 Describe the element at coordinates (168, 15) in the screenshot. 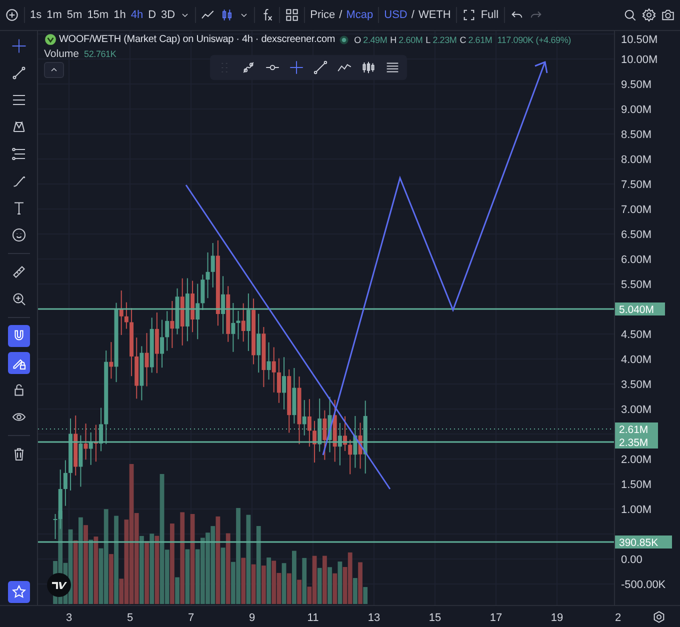

I see `interval-button: 3D` at that location.